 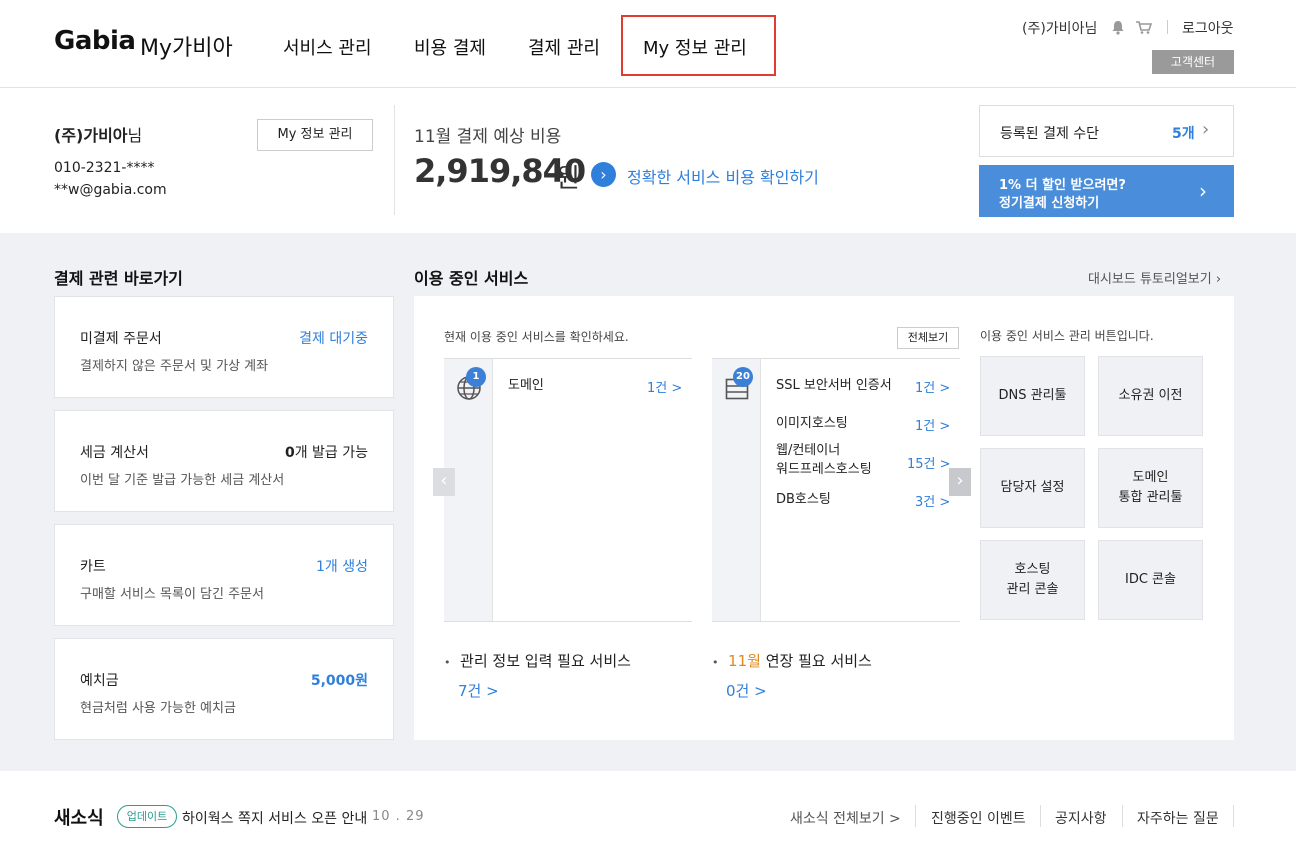 I want to click on db-hosting-label: DB호스팅, so click(x=803, y=499).